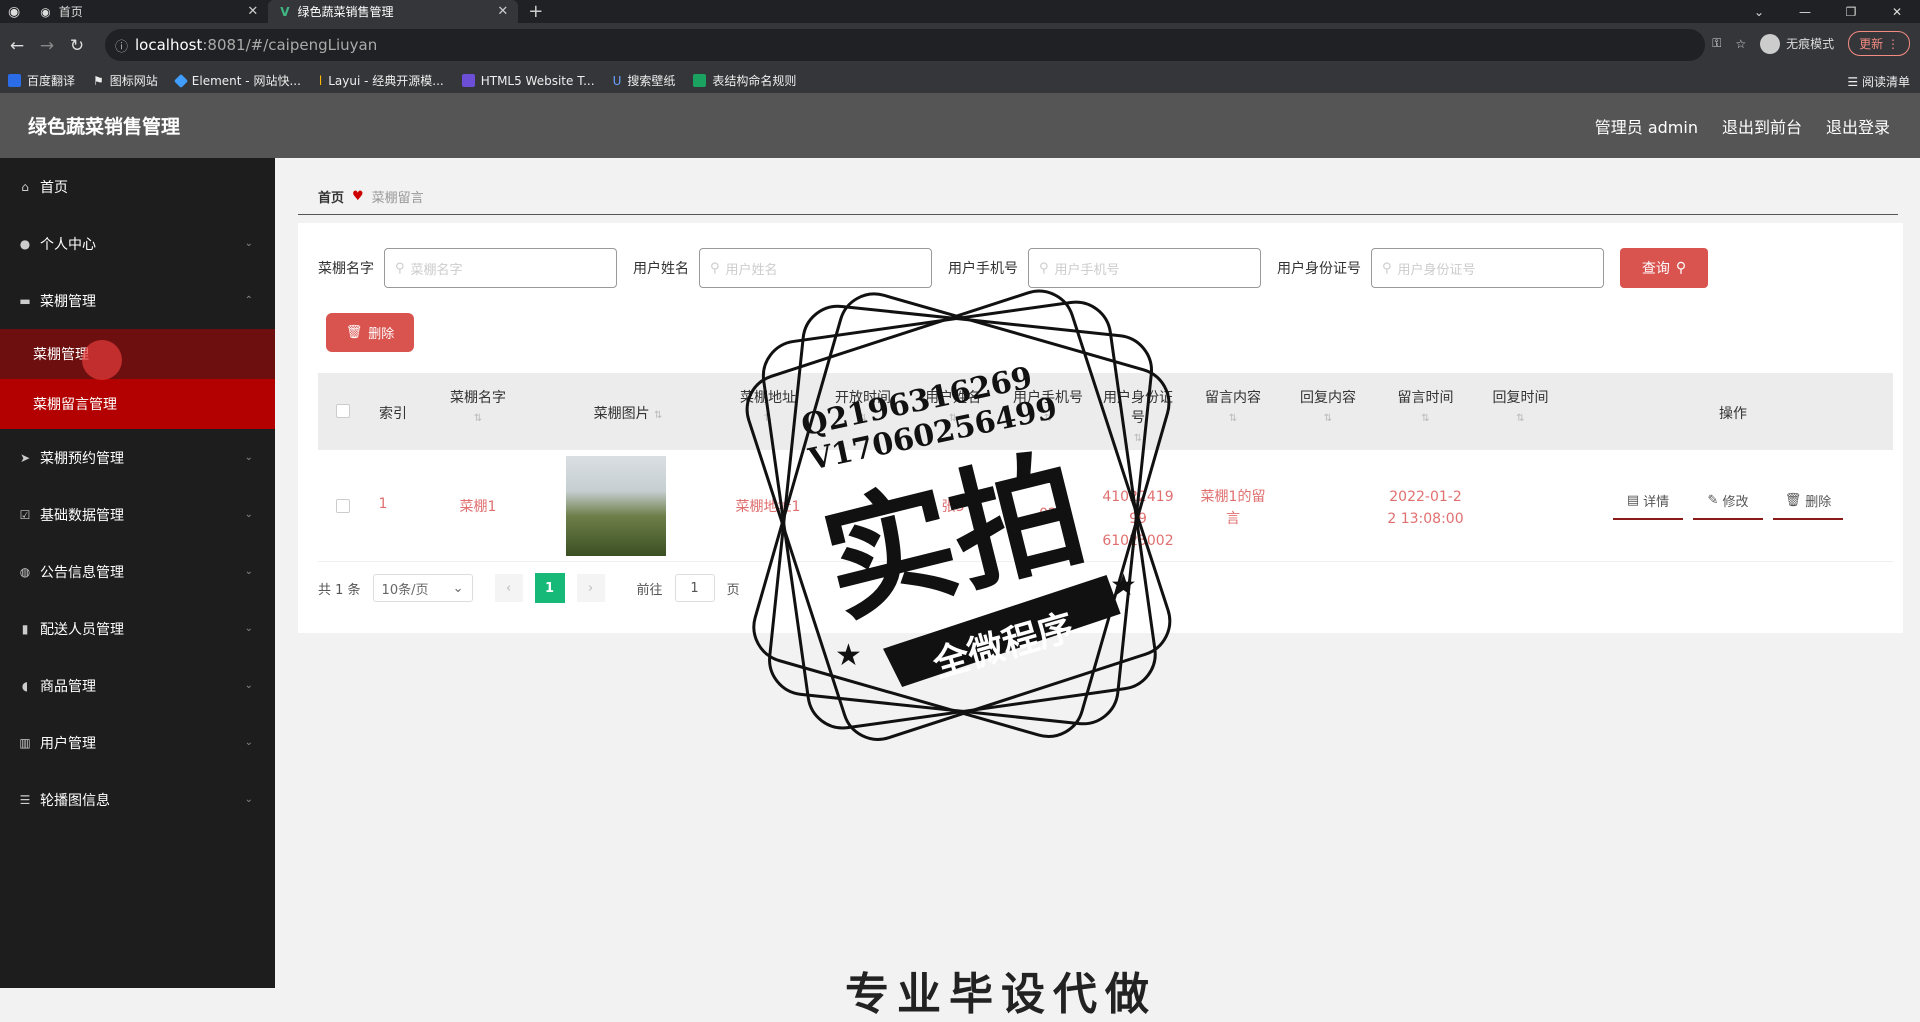 The height and width of the screenshot is (1022, 1920). What do you see at coordinates (549, 588) in the screenshot?
I see `current-page-button: 1` at bounding box center [549, 588].